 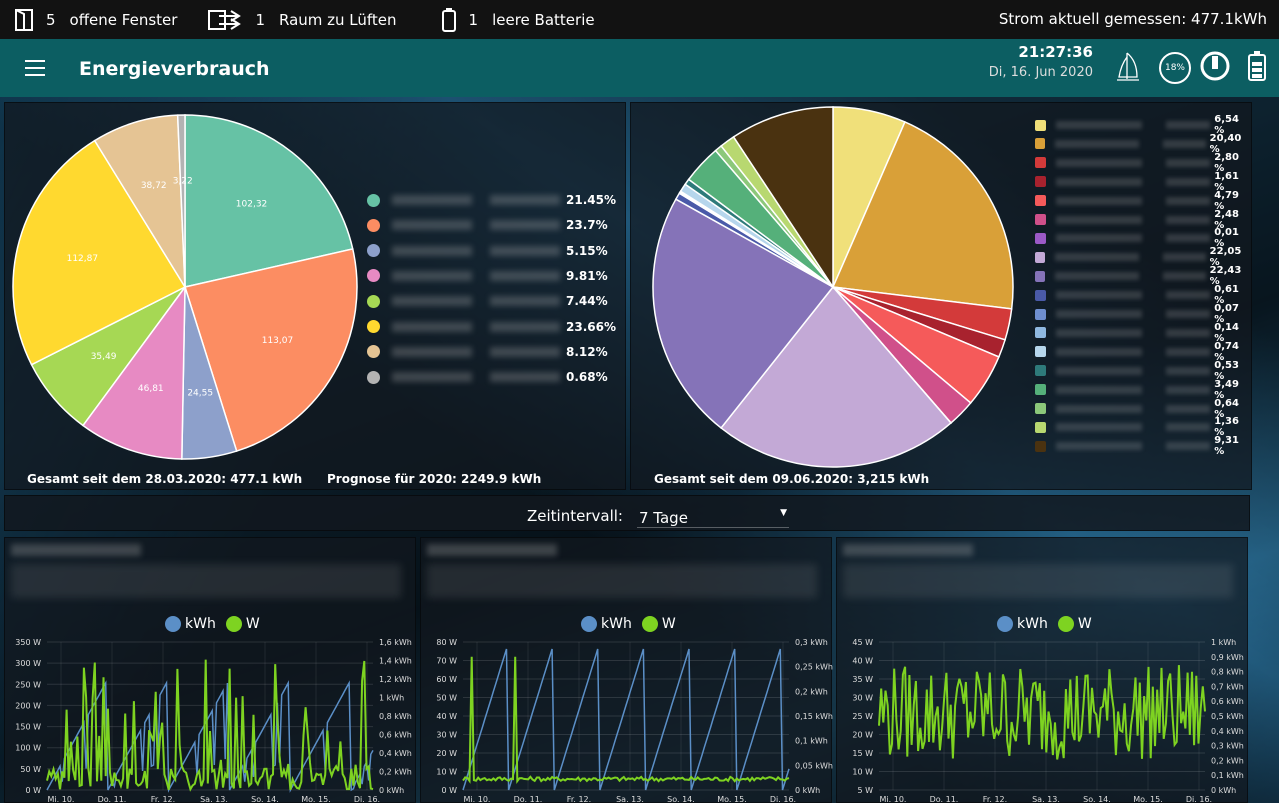 I want to click on clock: 21:27:36 Di, 16. Jun 2020, so click(x=1041, y=61).